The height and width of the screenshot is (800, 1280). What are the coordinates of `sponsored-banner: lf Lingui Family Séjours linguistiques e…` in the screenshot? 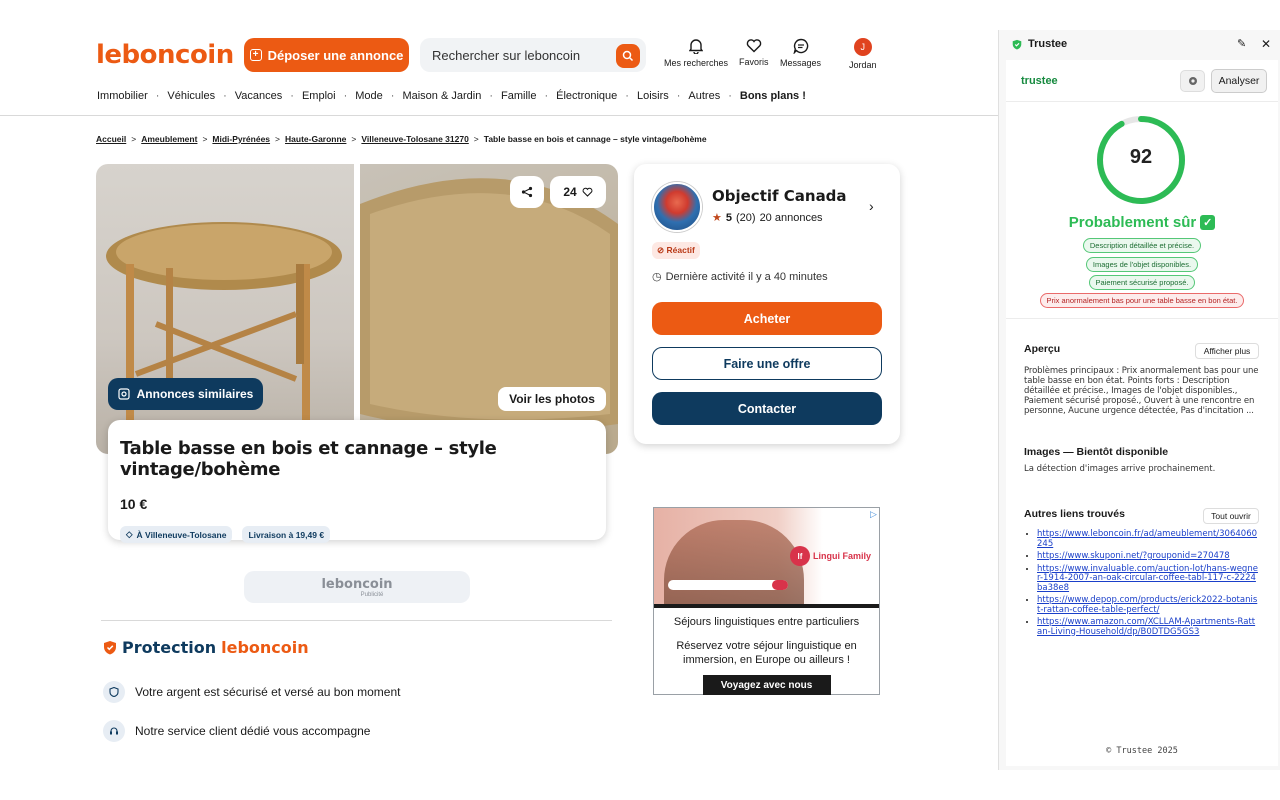 It's located at (766, 601).